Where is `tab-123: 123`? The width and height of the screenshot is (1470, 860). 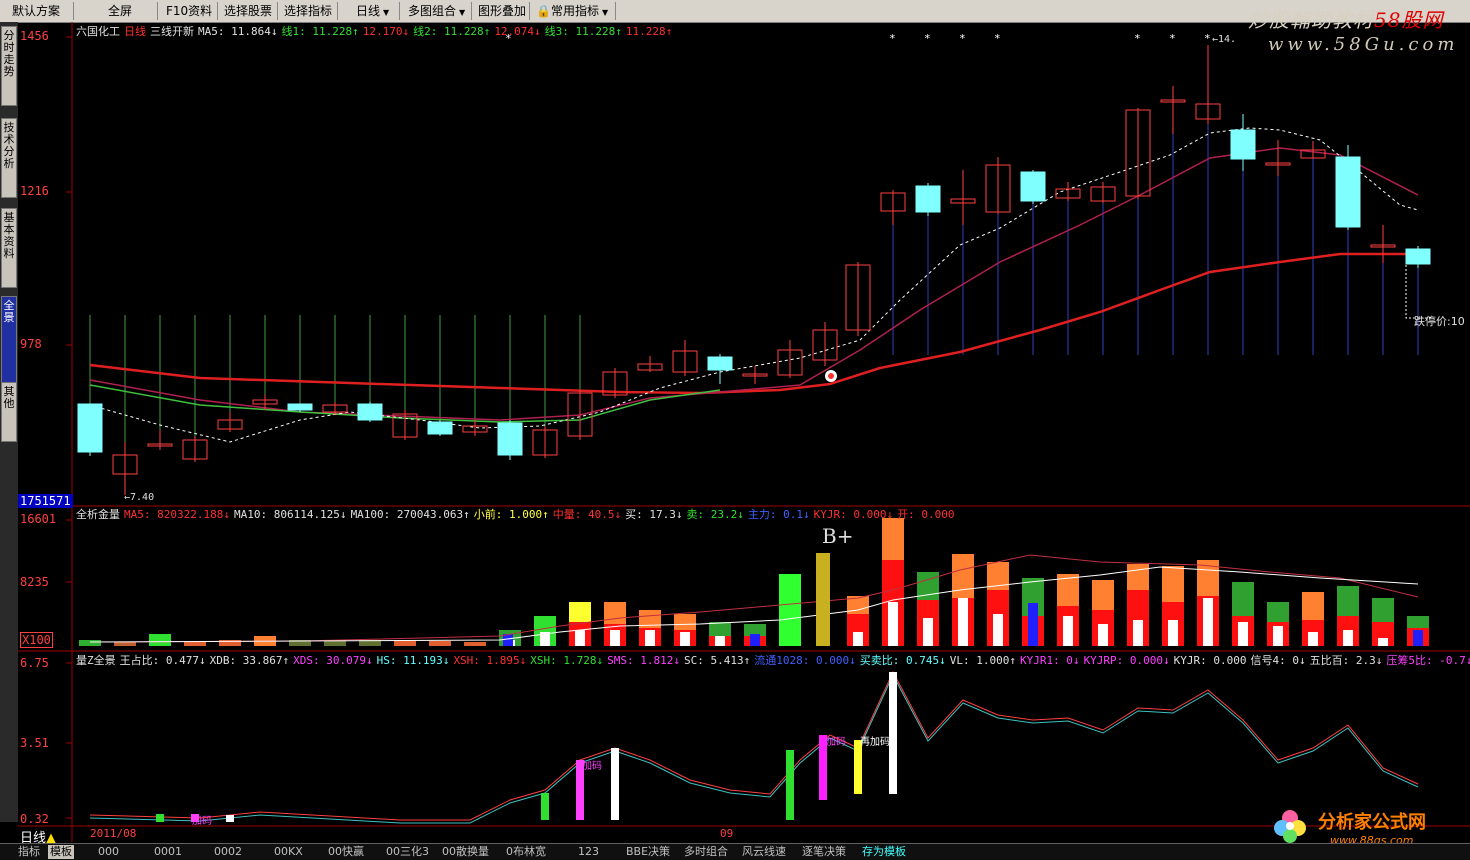
tab-123: 123 is located at coordinates (588, 852).